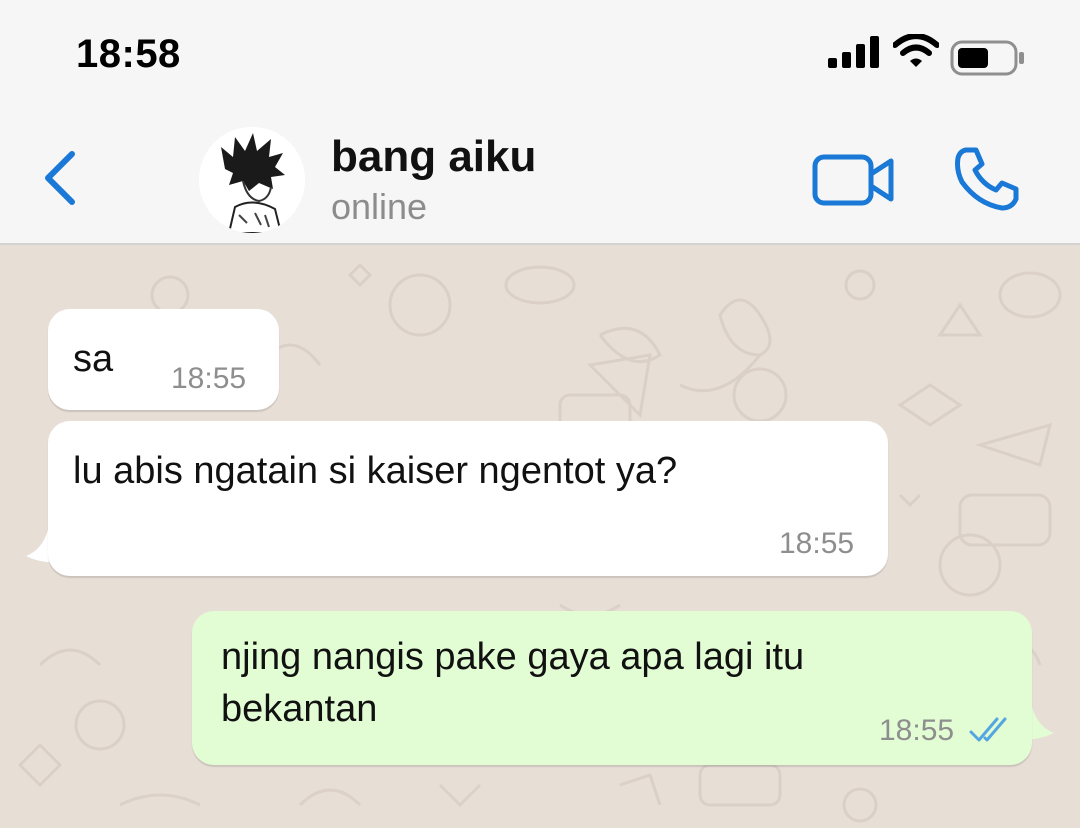  I want to click on avatar, so click(252, 180).